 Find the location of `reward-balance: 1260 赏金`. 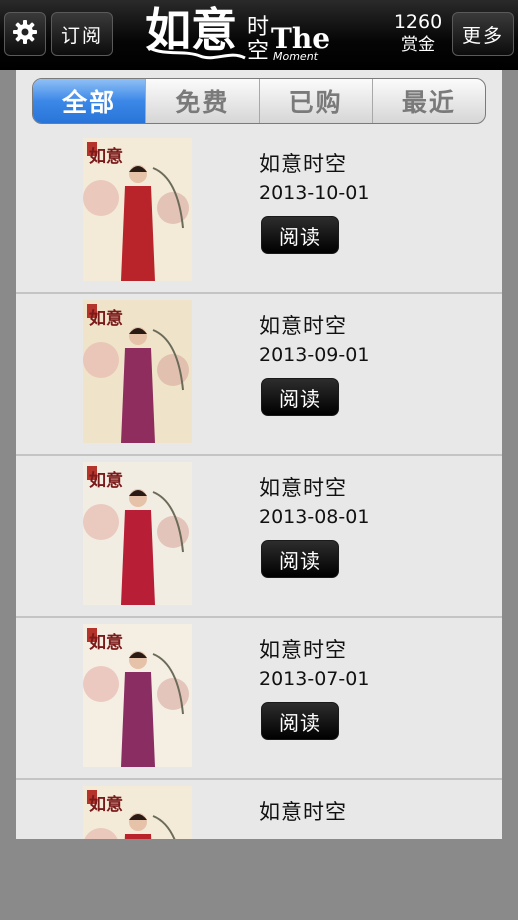

reward-balance: 1260 赏金 is located at coordinates (418, 33).